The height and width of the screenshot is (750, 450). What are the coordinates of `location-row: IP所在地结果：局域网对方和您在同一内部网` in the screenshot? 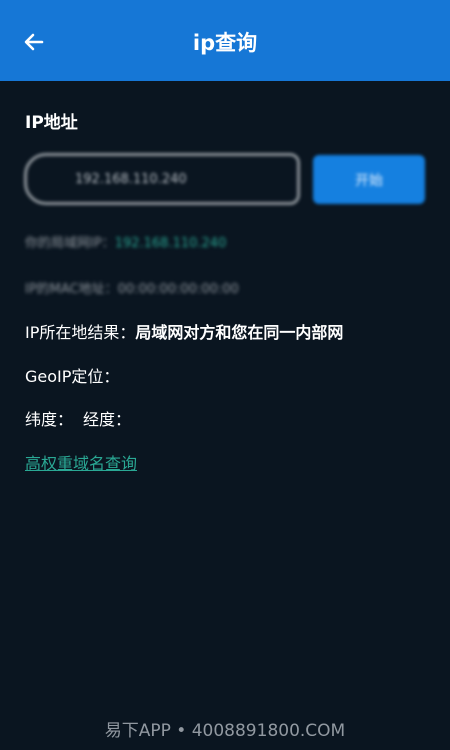 It's located at (184, 331).